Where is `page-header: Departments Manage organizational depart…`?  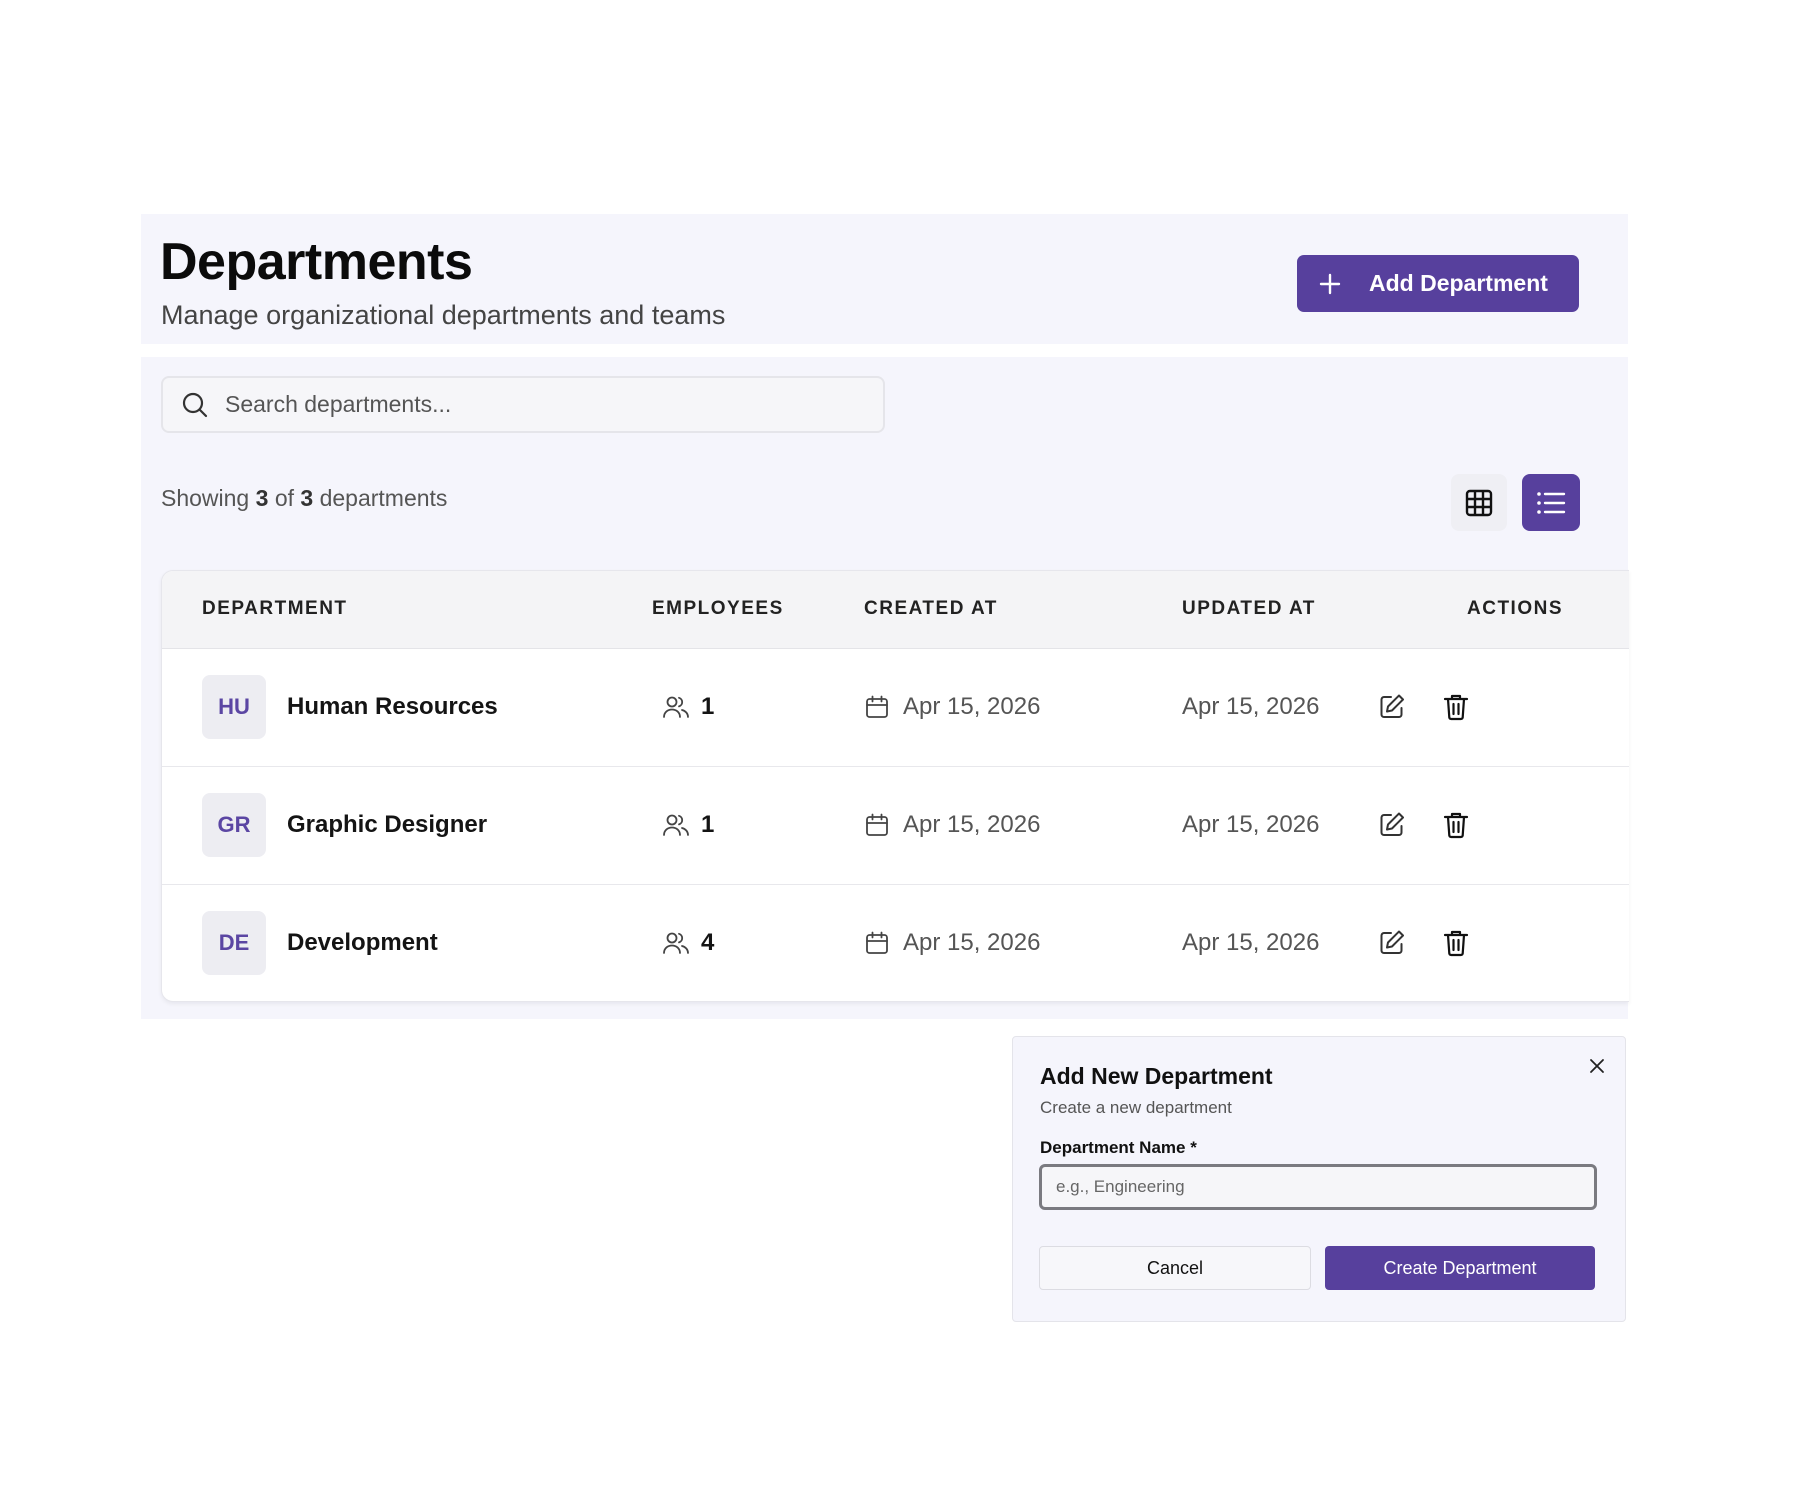
page-header: Departments Manage organizational depart… is located at coordinates (884, 279).